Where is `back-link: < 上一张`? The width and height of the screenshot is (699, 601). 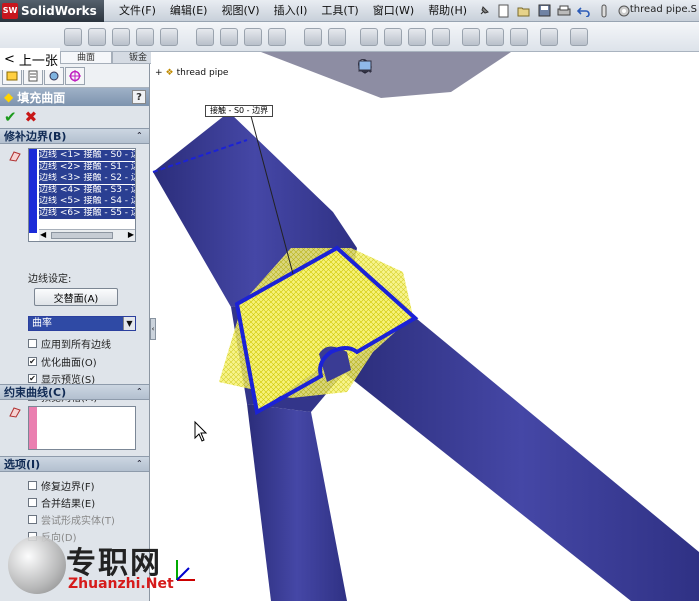 back-link: < 上一张 is located at coordinates (30, 59).